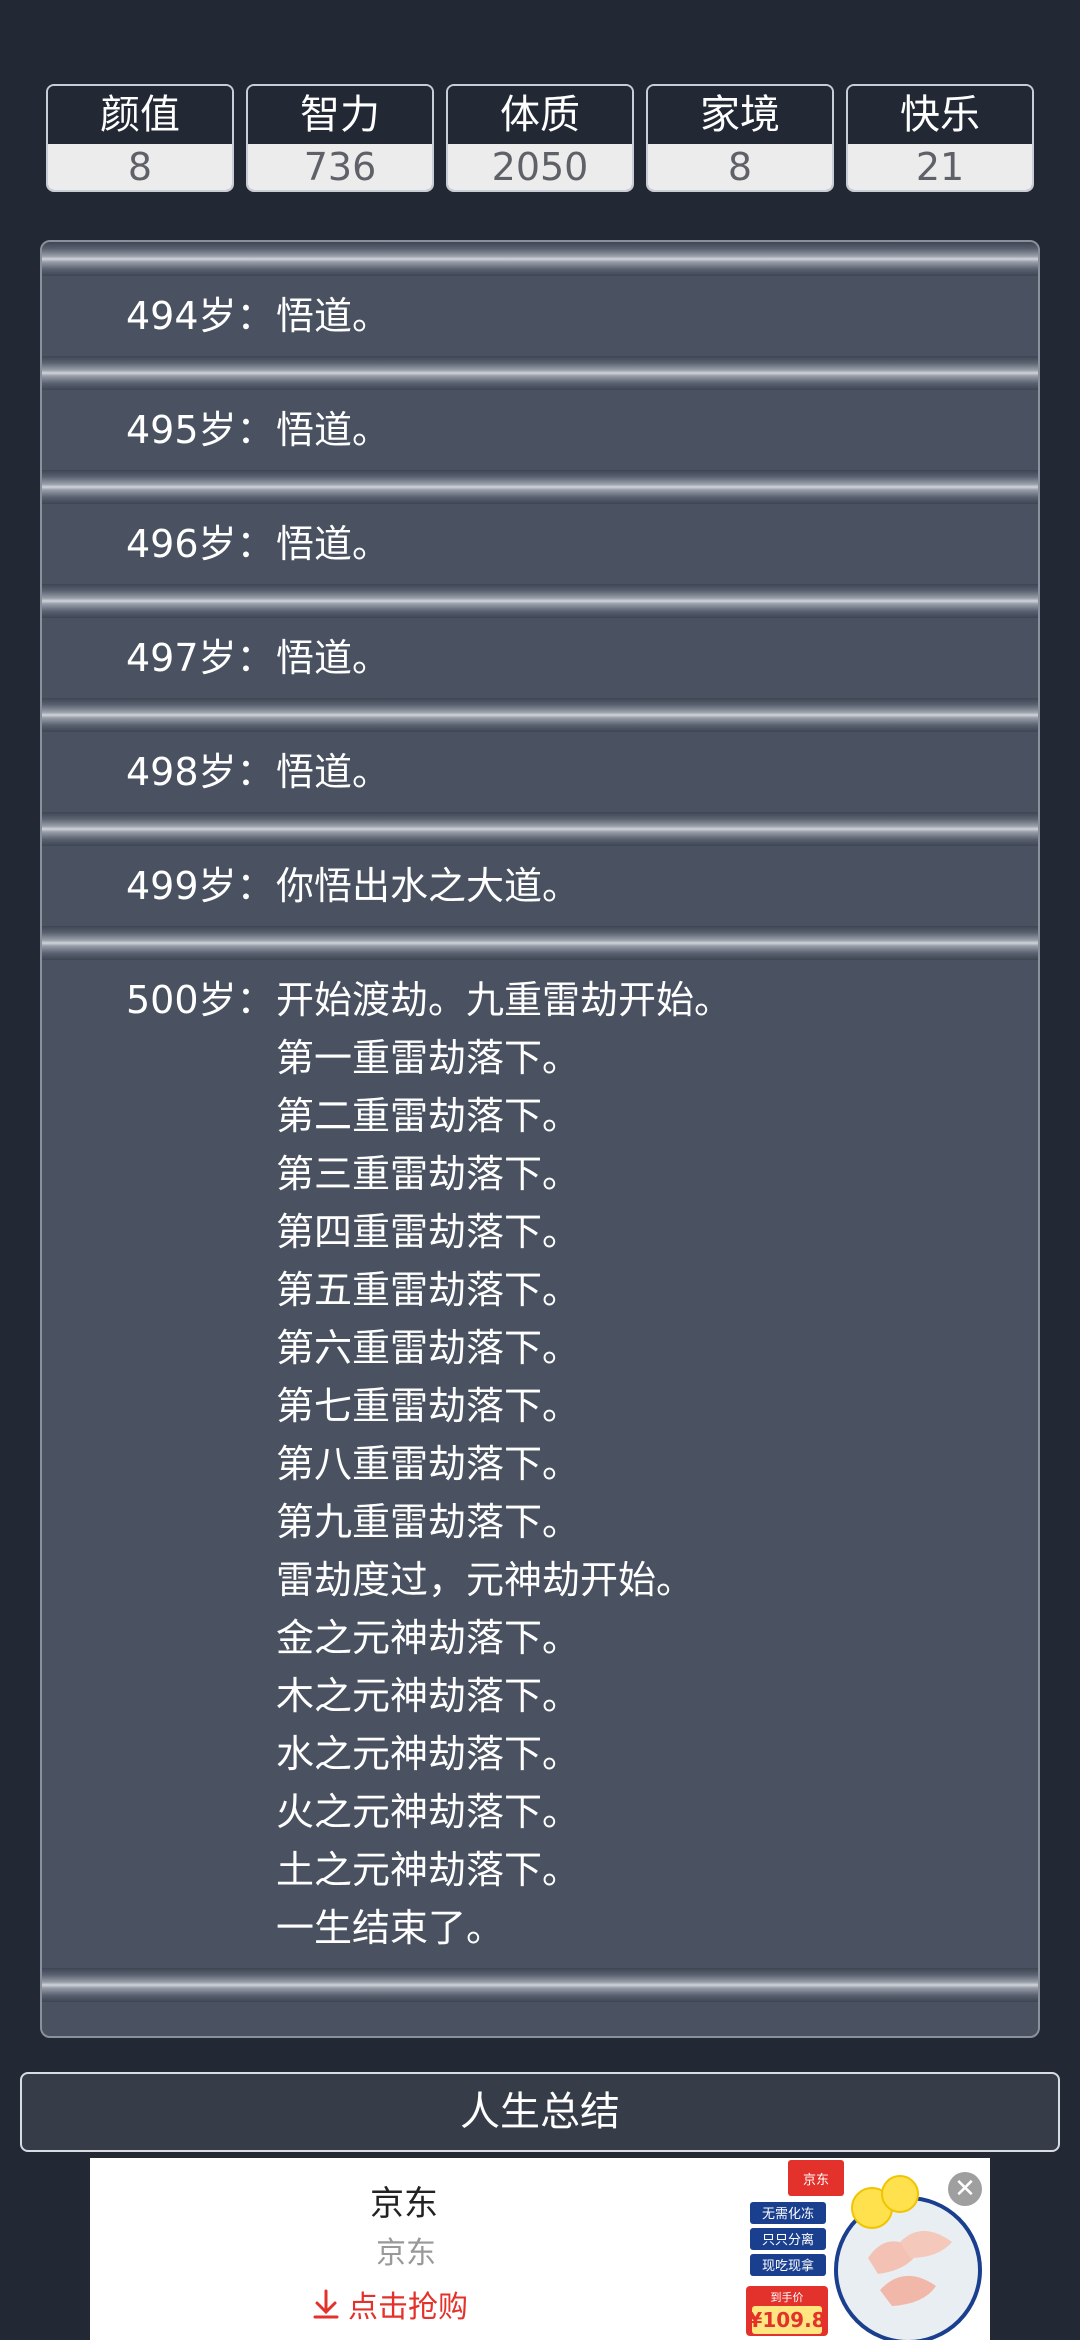 The image size is (1080, 2340). I want to click on life-summary-button: 人生总结, so click(540, 2112).